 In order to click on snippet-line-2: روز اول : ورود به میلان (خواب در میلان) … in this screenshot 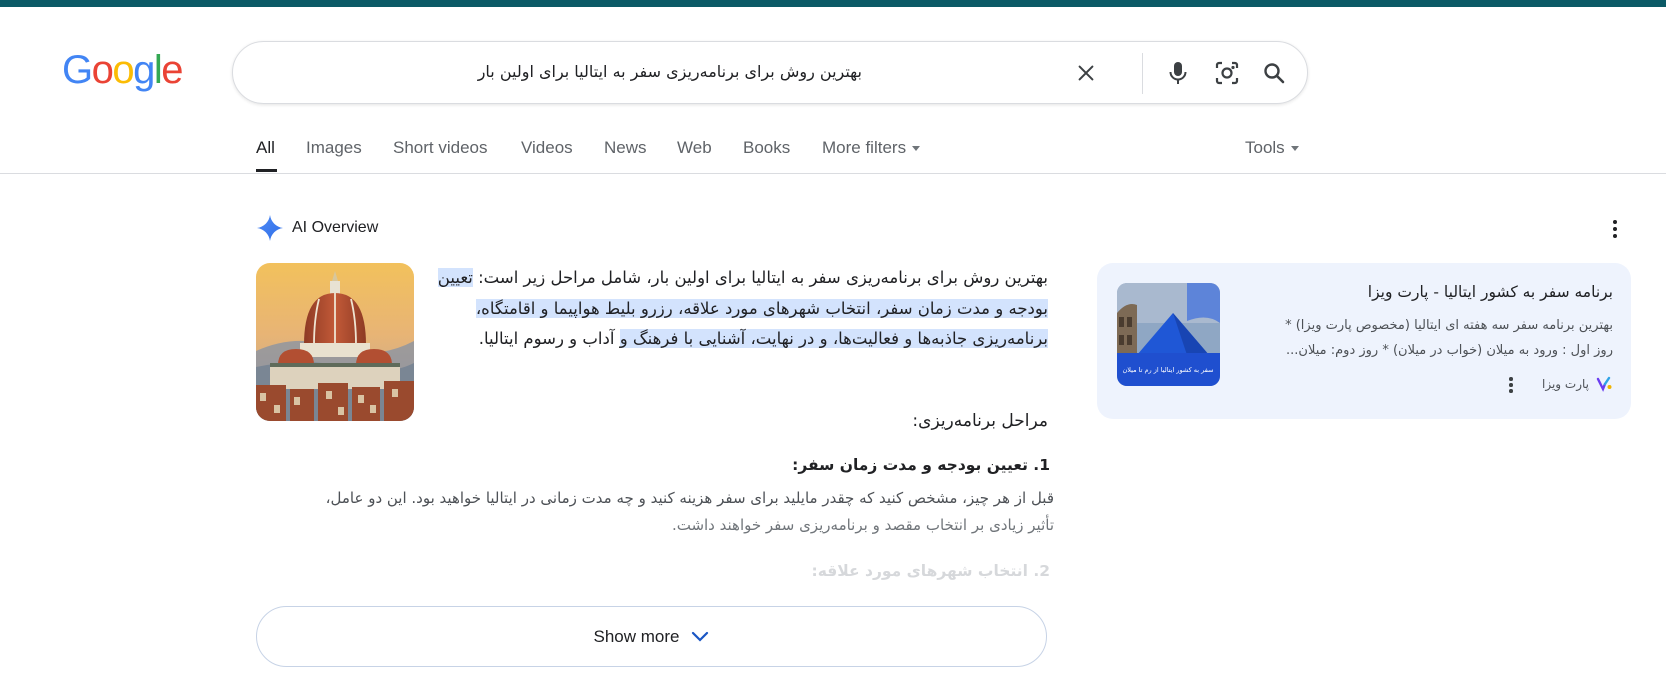, I will do `click(1449, 350)`.